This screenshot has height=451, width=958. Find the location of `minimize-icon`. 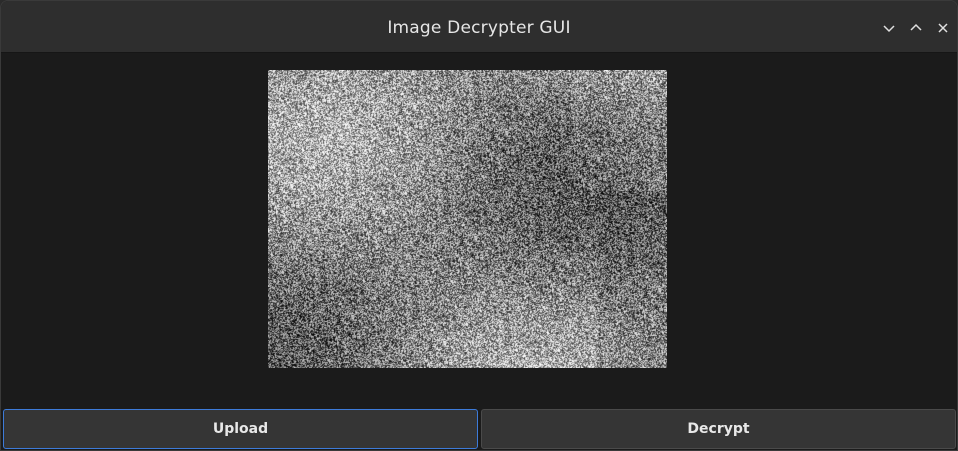

minimize-icon is located at coordinates (889, 28).